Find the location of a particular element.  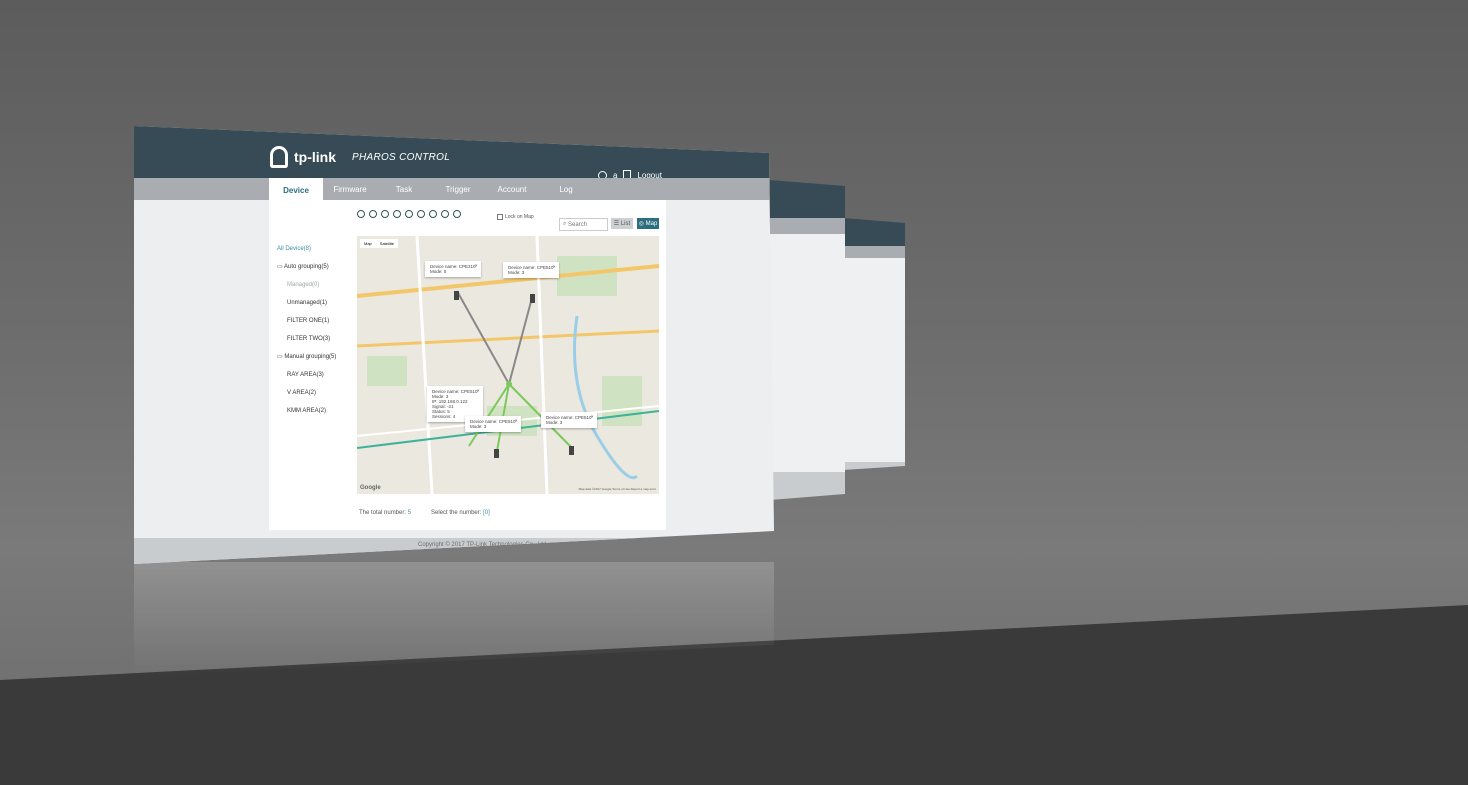

tab-firmware: Firmware is located at coordinates (350, 189).